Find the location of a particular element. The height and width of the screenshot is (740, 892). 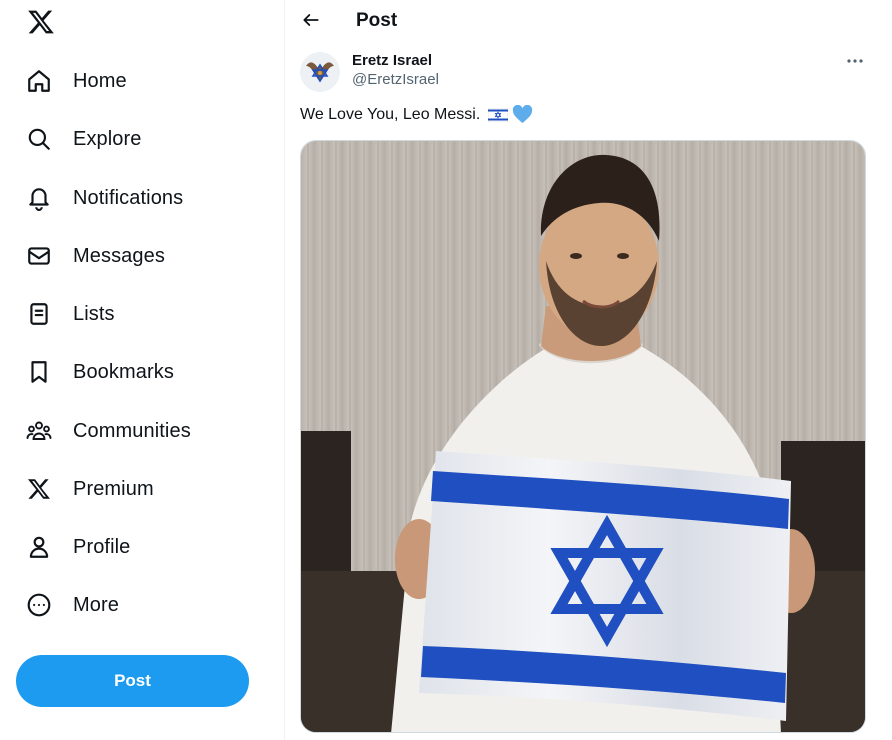

israel-flag-emoji is located at coordinates (498, 114).